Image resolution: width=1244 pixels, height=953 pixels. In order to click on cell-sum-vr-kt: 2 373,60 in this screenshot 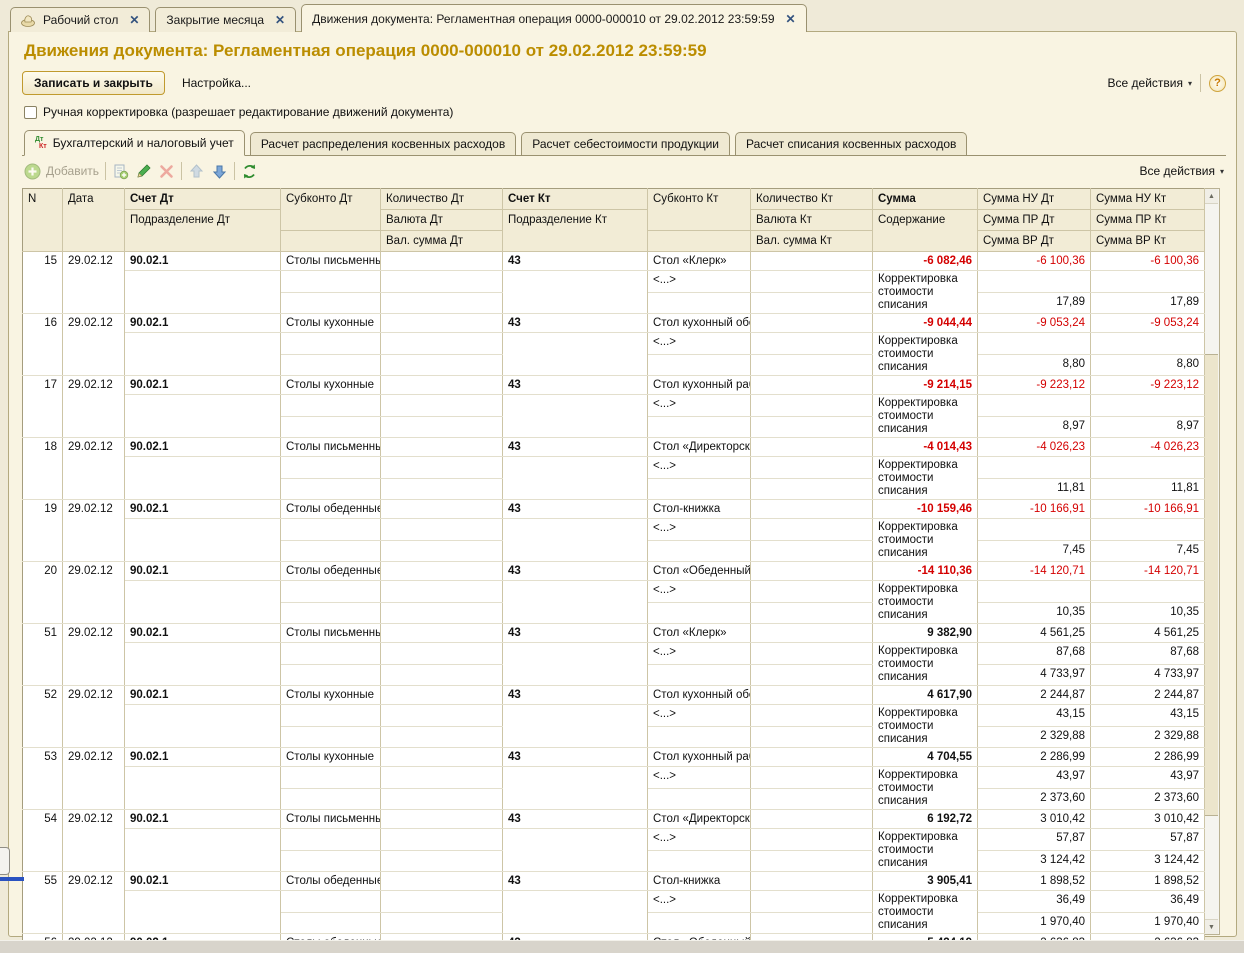, I will do `click(1147, 799)`.